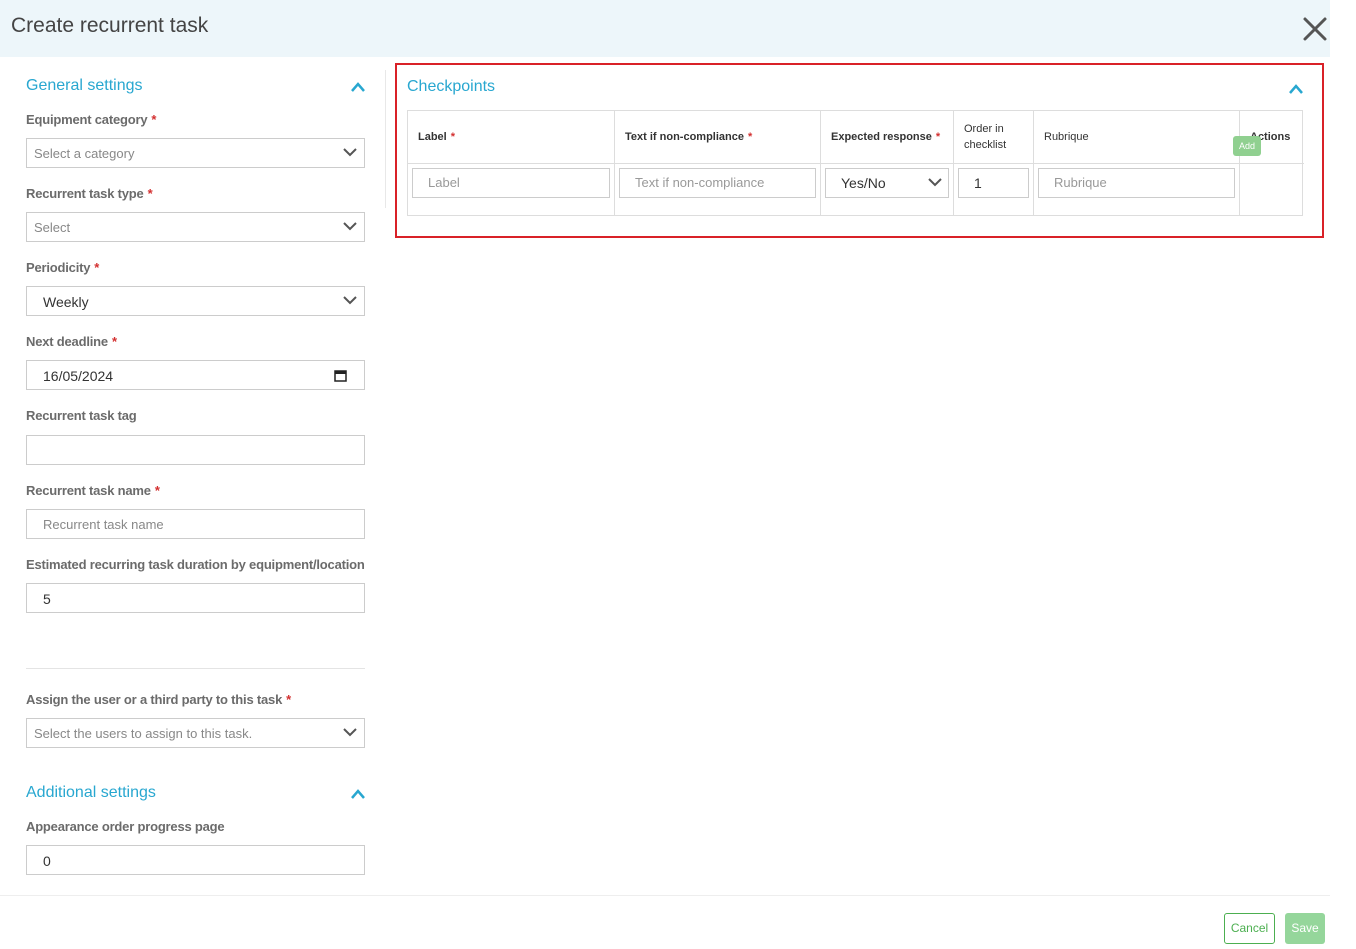 This screenshot has height=949, width=1356. Describe the element at coordinates (84, 85) in the screenshot. I see `general-settings-title: General settings` at that location.